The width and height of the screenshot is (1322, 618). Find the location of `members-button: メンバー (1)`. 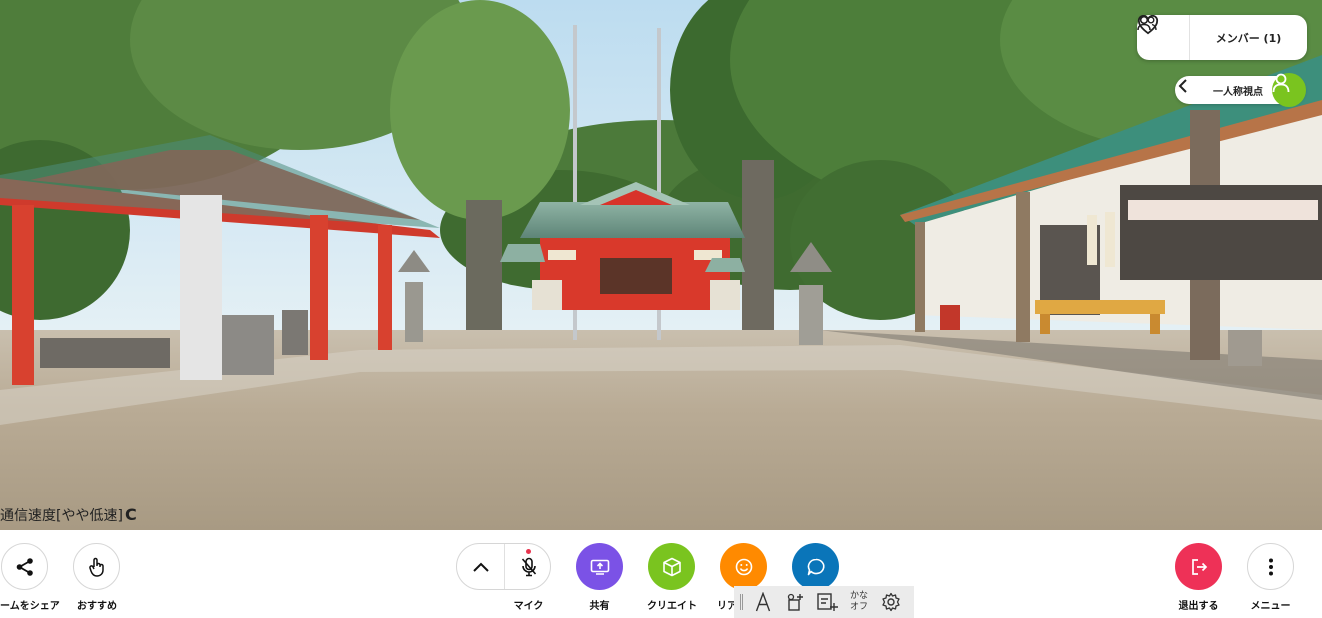

members-button: メンバー (1) is located at coordinates (1222, 37).